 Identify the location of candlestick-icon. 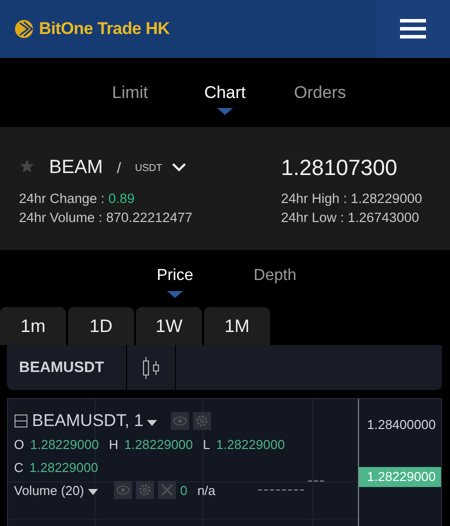
(151, 368).